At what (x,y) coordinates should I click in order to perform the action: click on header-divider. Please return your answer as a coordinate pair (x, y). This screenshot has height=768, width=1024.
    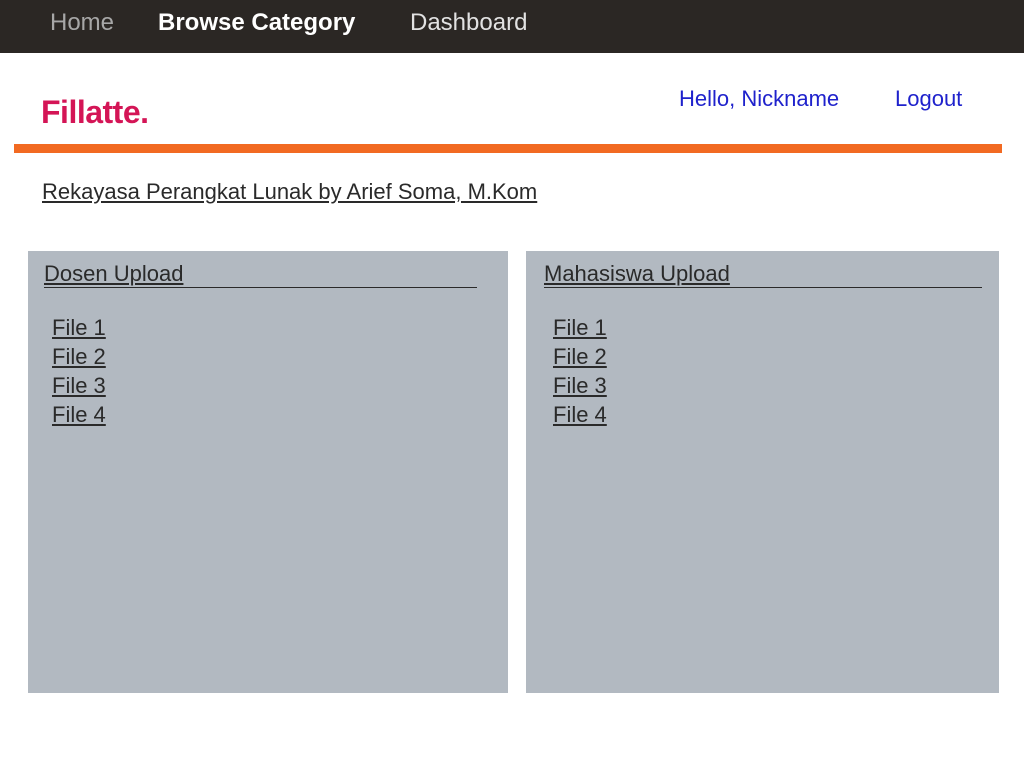
    Looking at the image, I should click on (508, 148).